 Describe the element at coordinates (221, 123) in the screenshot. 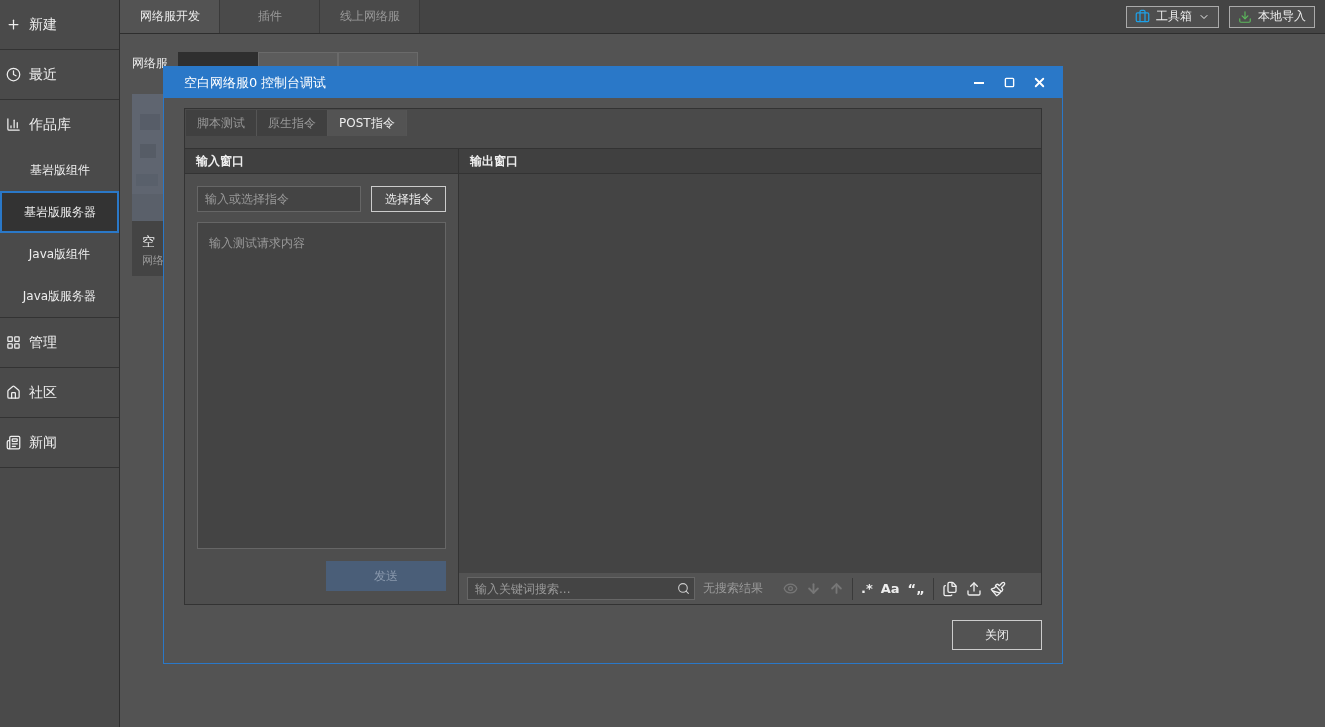

I see `dialog-tab: 脚本测试` at that location.